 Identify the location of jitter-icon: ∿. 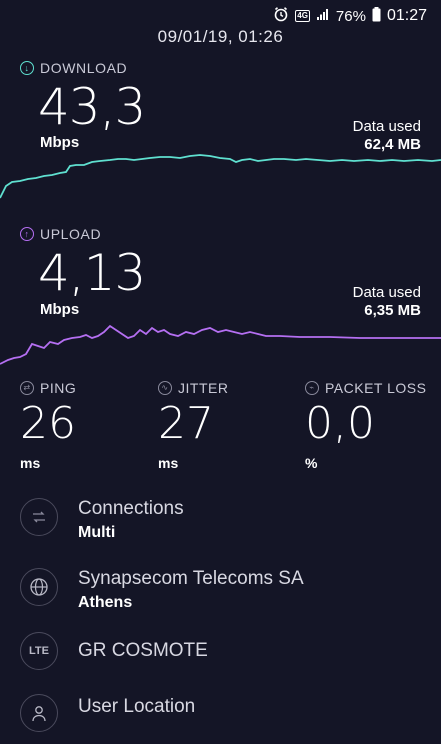
(165, 388).